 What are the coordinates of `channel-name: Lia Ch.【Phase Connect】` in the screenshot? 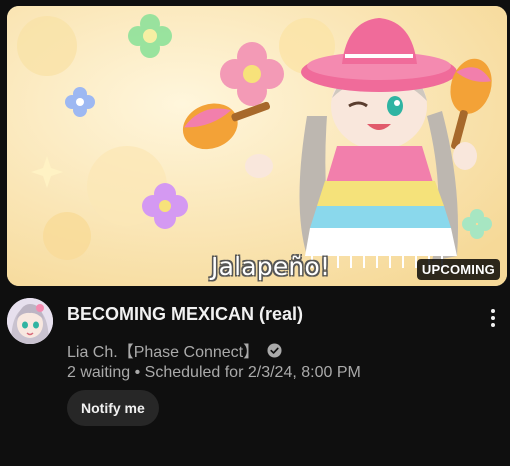 It's located at (163, 350).